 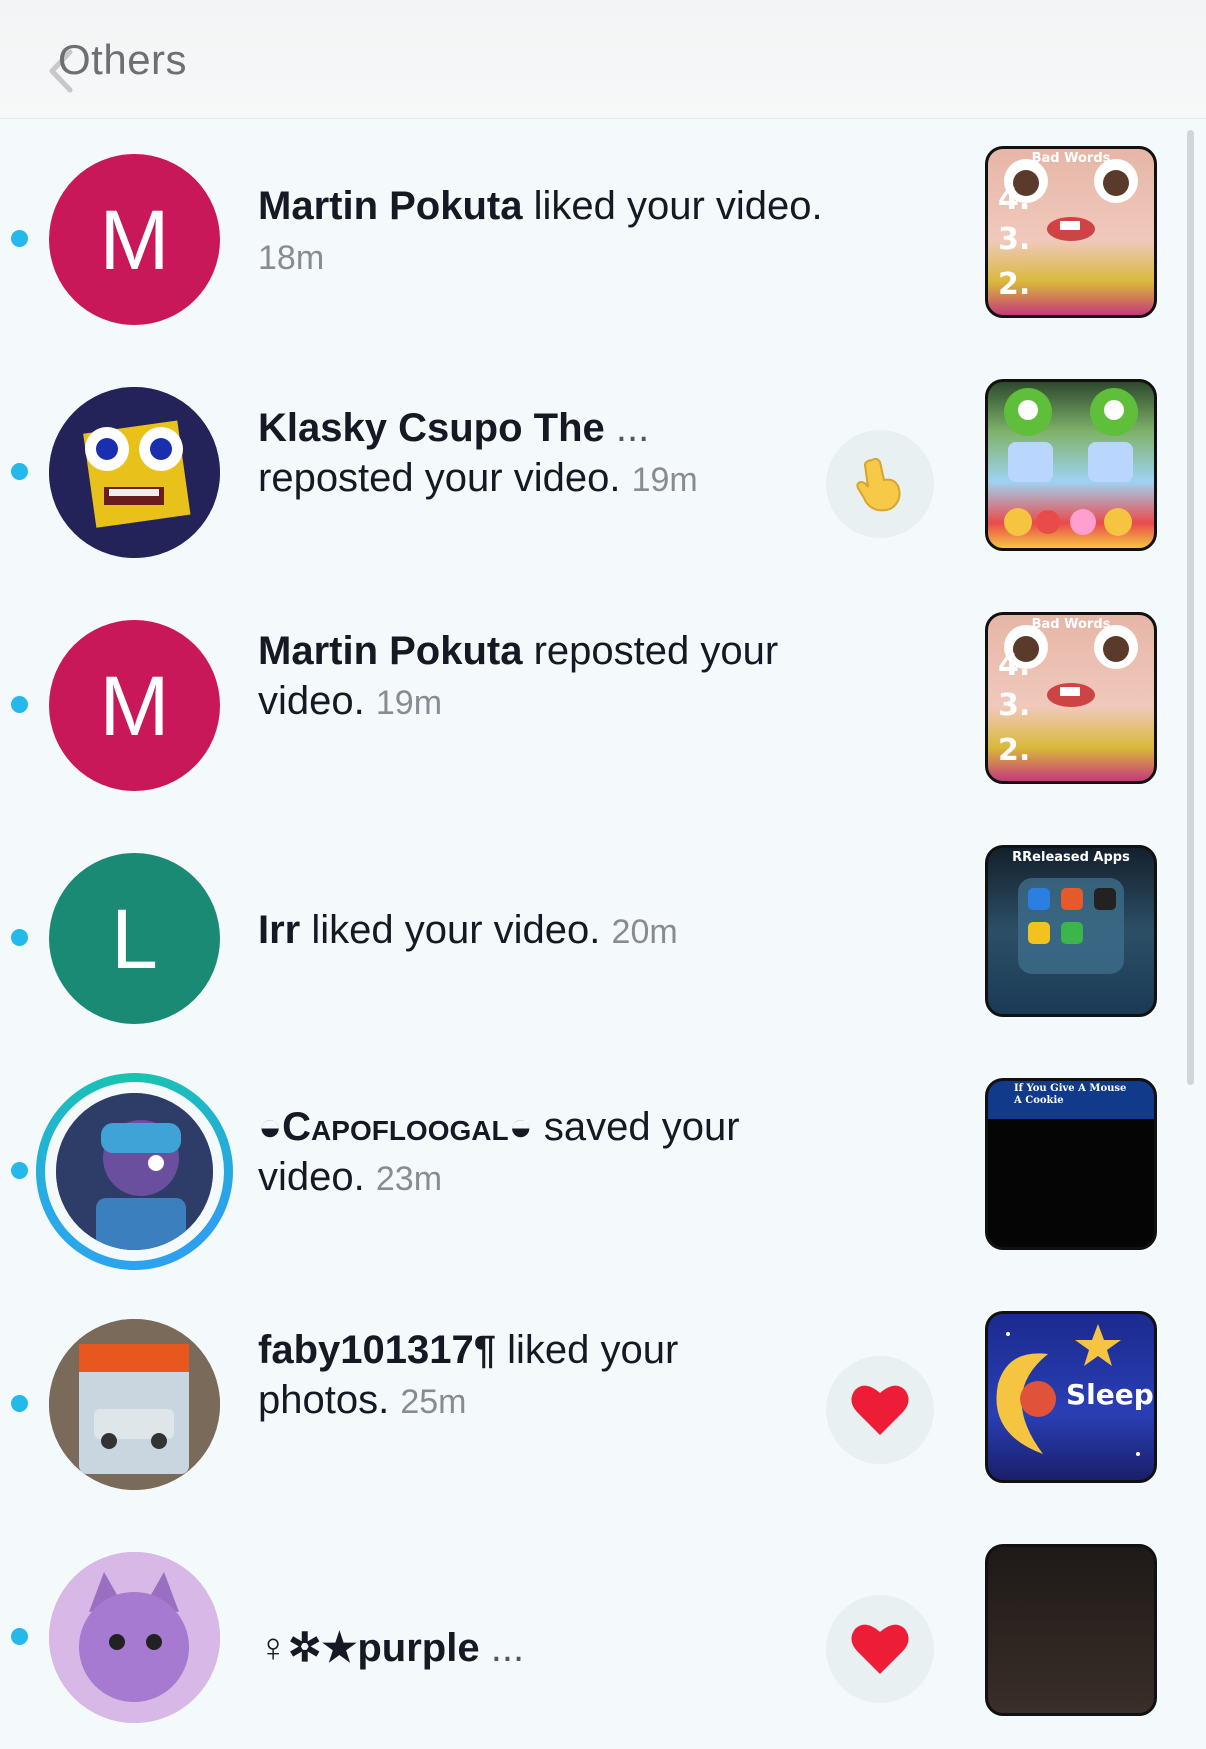 I want to click on app-folder-image, so click(x=1071, y=926).